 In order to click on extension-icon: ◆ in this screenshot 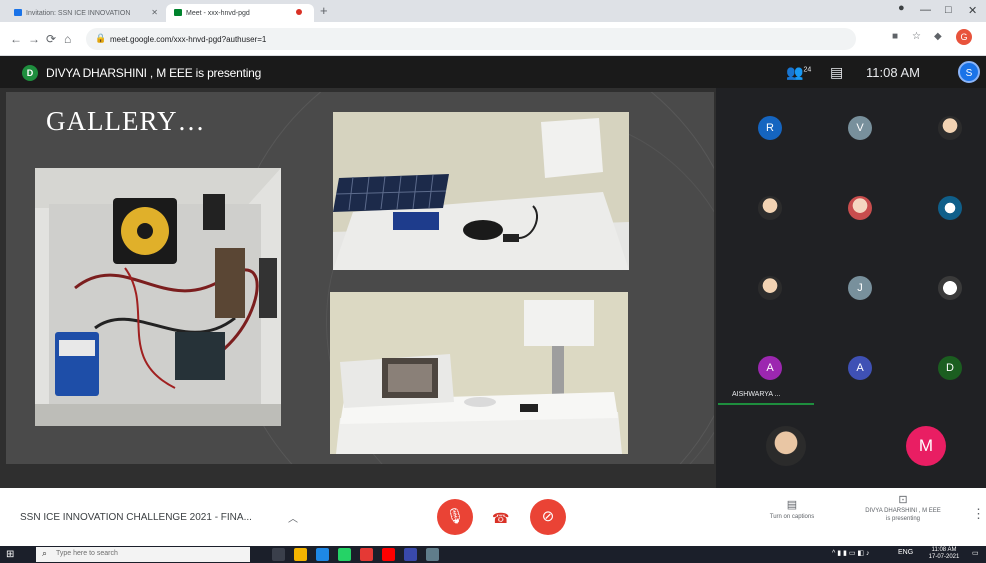, I will do `click(938, 36)`.